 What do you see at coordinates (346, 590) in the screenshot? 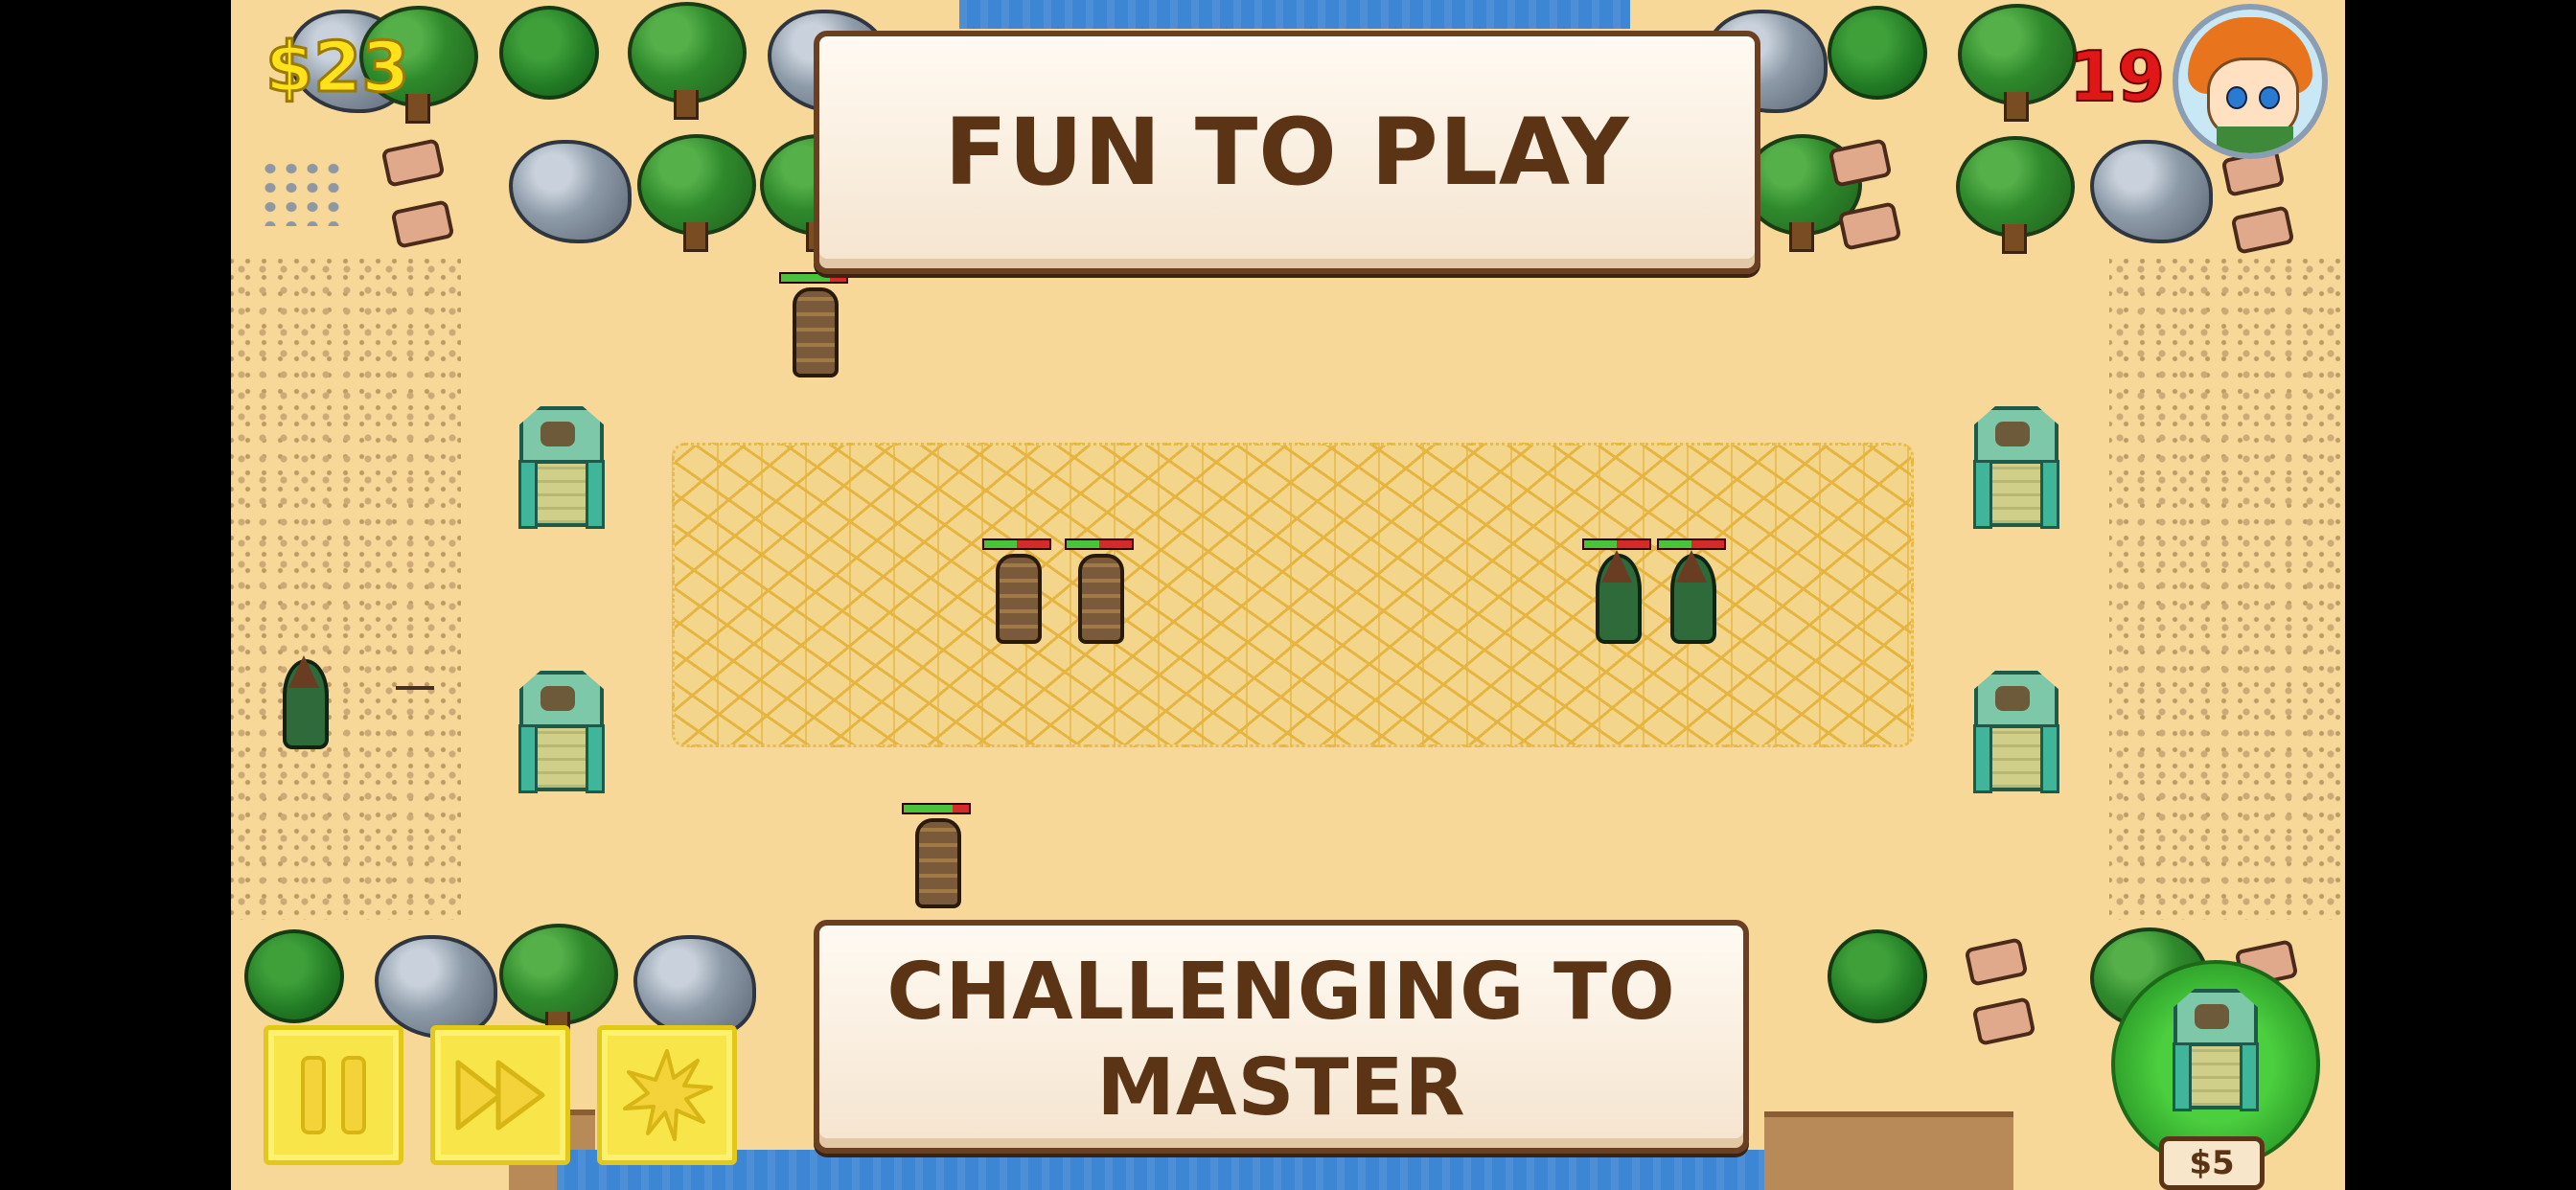
I see `gravel-left` at bounding box center [346, 590].